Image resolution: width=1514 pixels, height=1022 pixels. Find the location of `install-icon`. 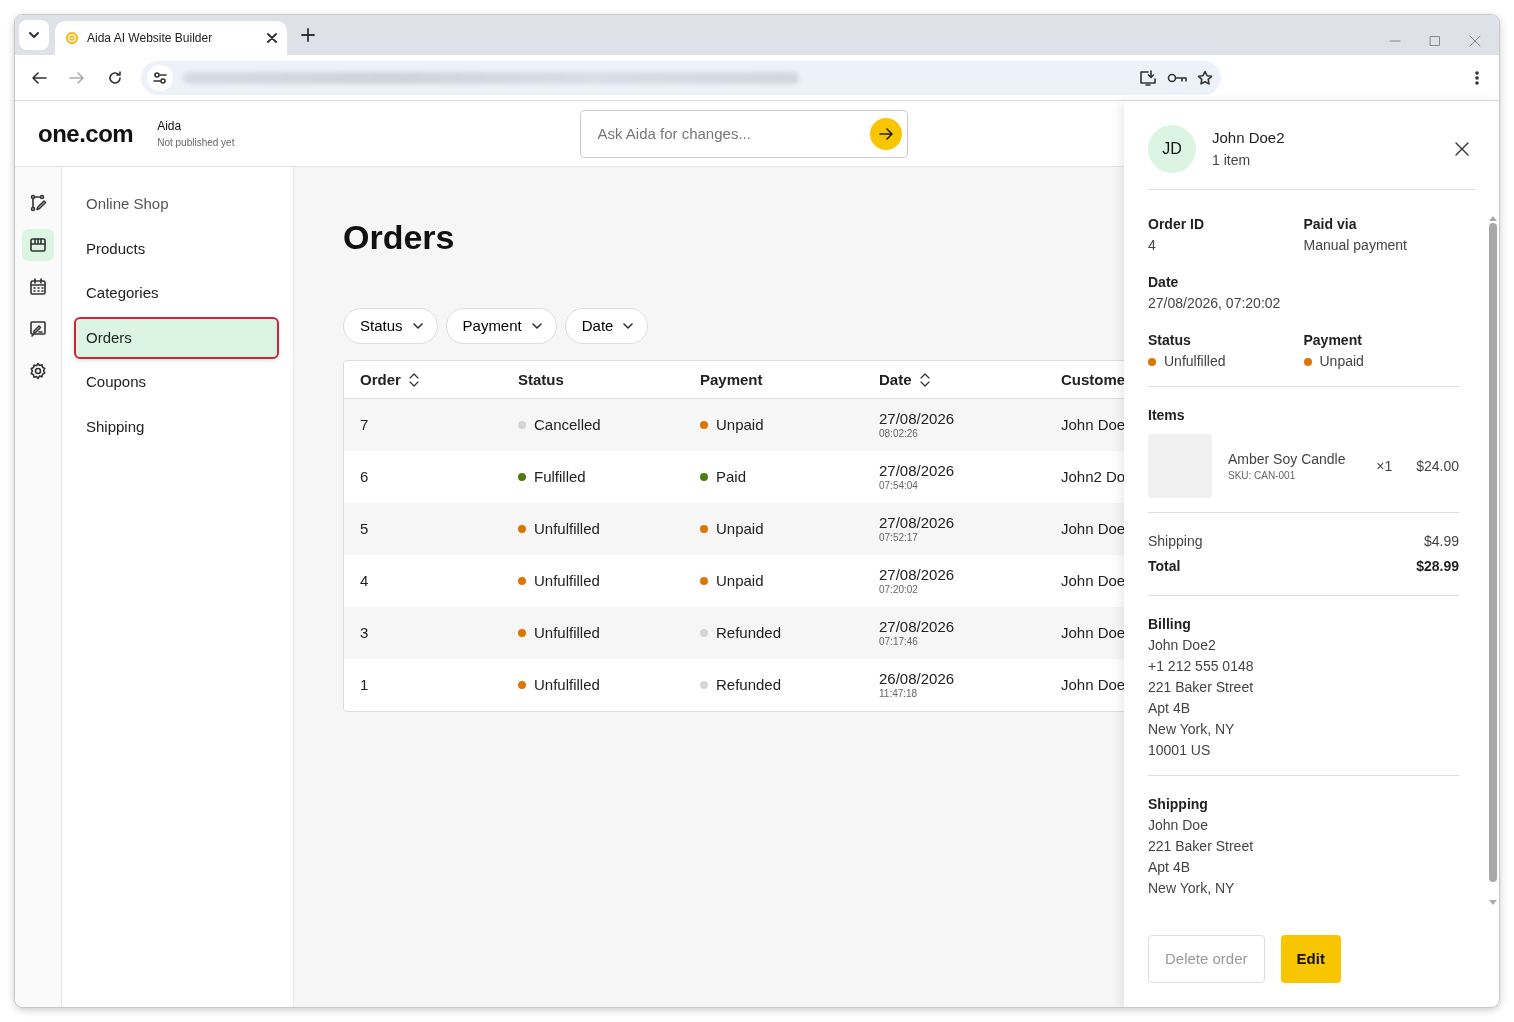

install-icon is located at coordinates (1148, 77).